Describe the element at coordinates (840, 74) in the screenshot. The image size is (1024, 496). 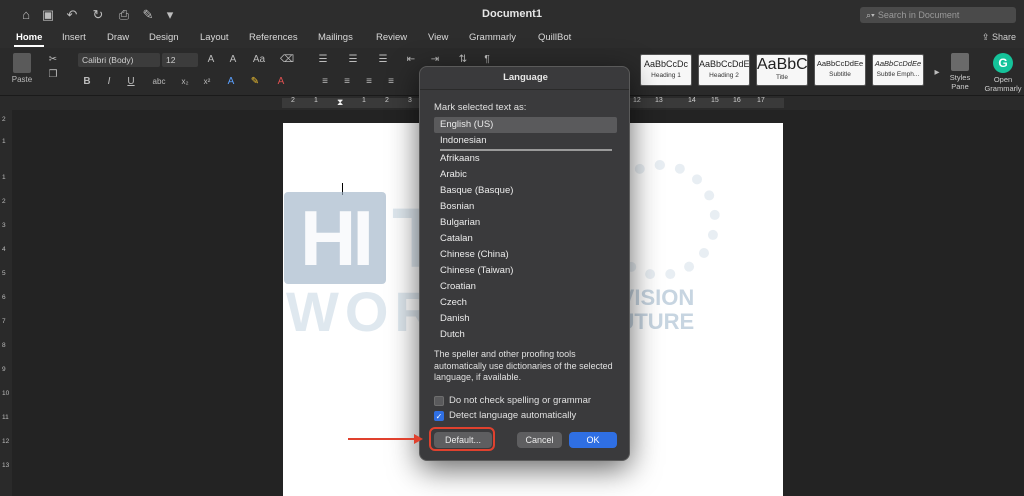
I see `style-name: Subtitle` at that location.